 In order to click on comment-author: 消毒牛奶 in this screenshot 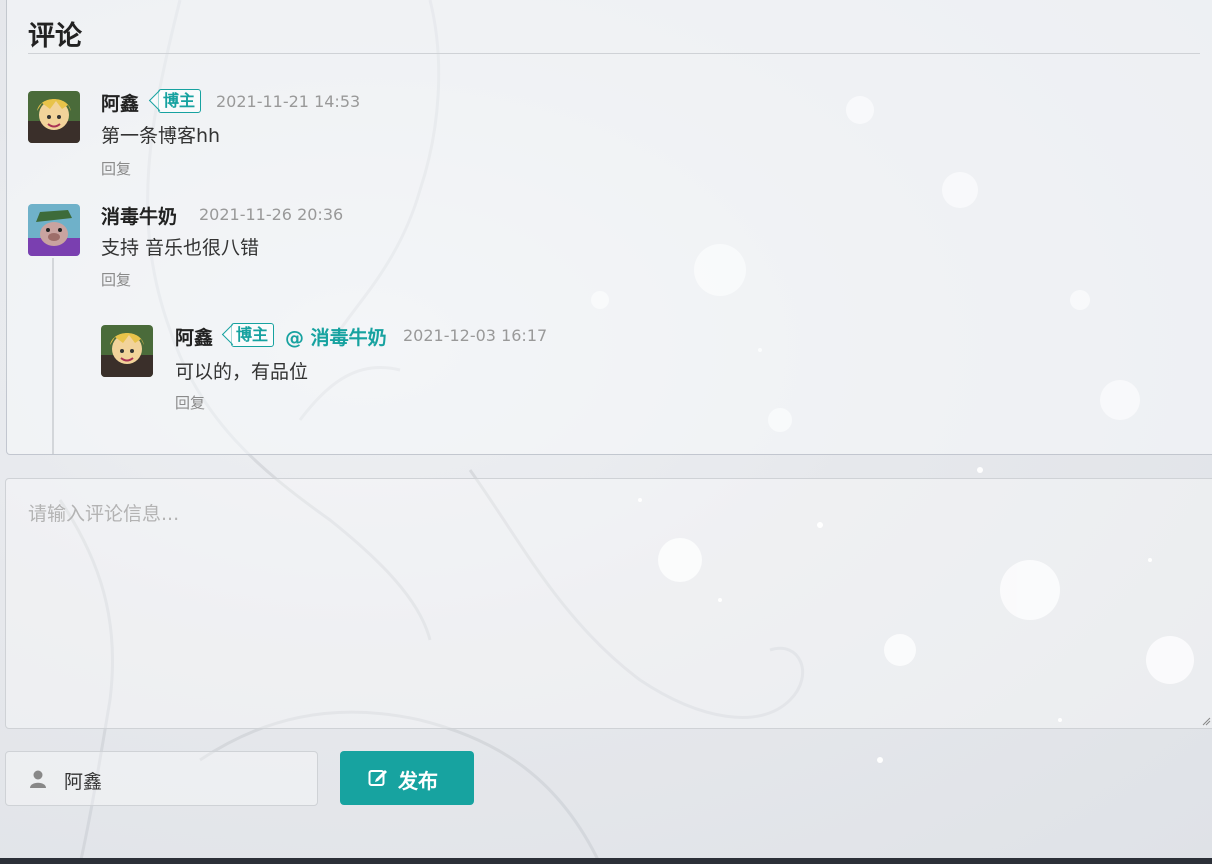, I will do `click(139, 215)`.